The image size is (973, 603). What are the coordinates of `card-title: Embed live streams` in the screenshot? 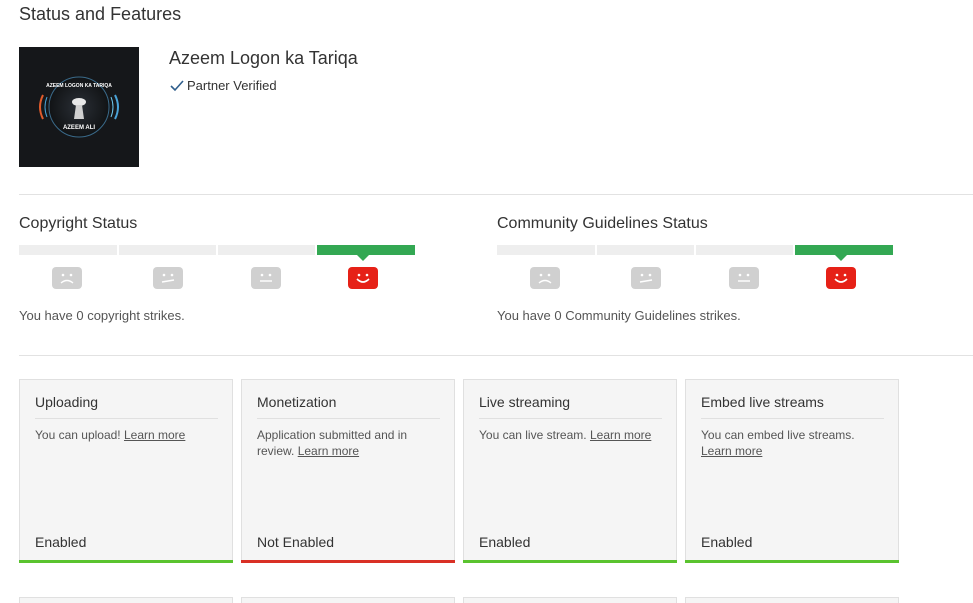 It's located at (792, 406).